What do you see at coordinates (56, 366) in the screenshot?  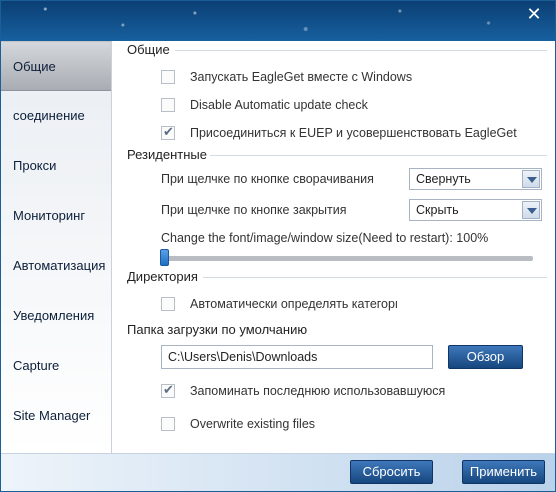 I see `sidebar-item-capture: Capture` at bounding box center [56, 366].